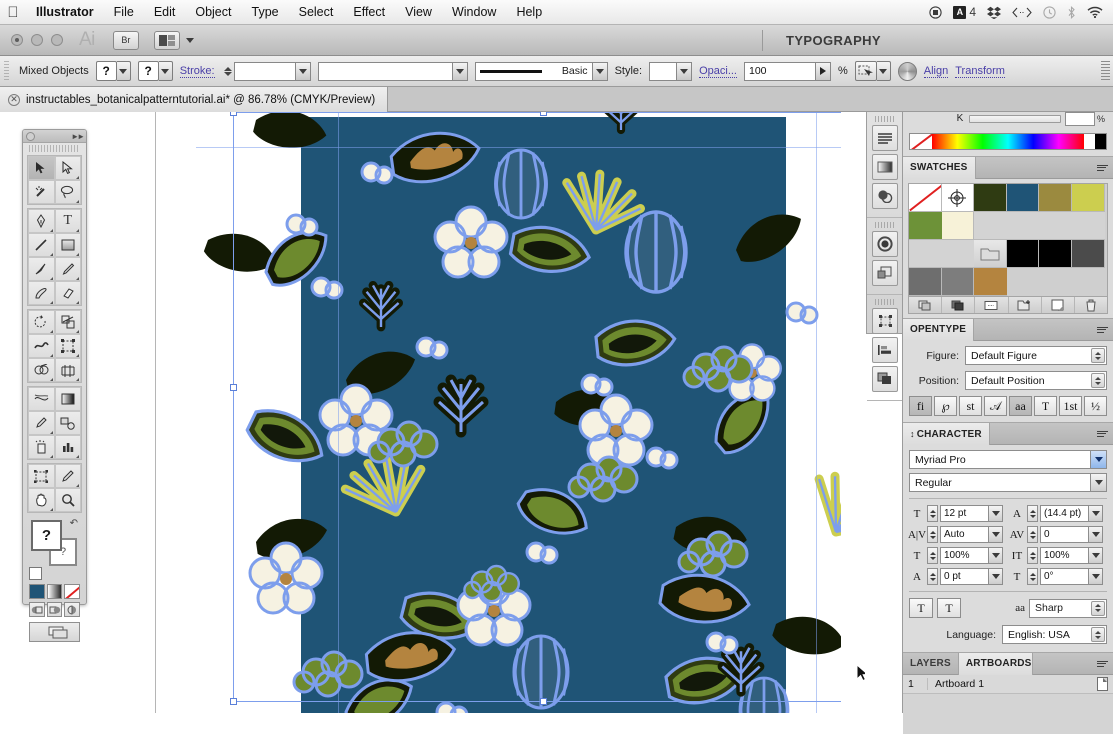  What do you see at coordinates (57, 40) in the screenshot?
I see `zoom-window-button` at bounding box center [57, 40].